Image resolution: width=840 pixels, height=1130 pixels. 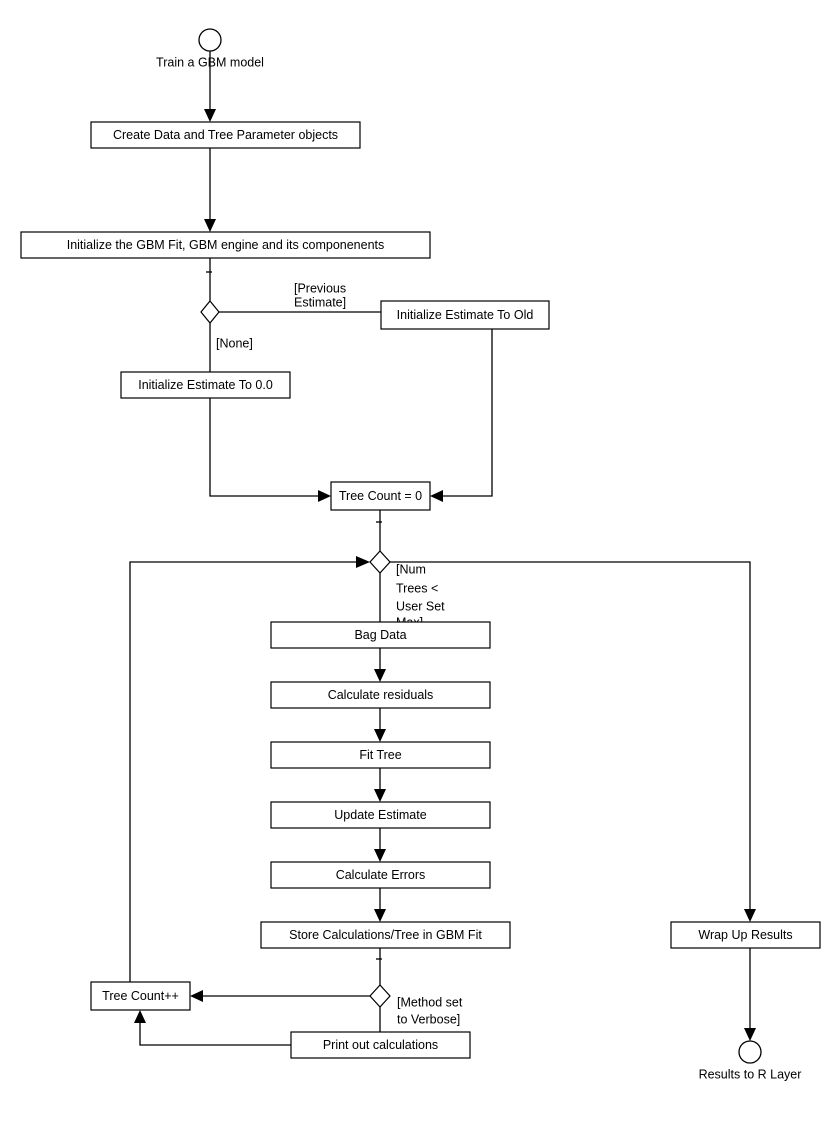 I want to click on print-calculations-label: Print out calculations, so click(x=380, y=1045).